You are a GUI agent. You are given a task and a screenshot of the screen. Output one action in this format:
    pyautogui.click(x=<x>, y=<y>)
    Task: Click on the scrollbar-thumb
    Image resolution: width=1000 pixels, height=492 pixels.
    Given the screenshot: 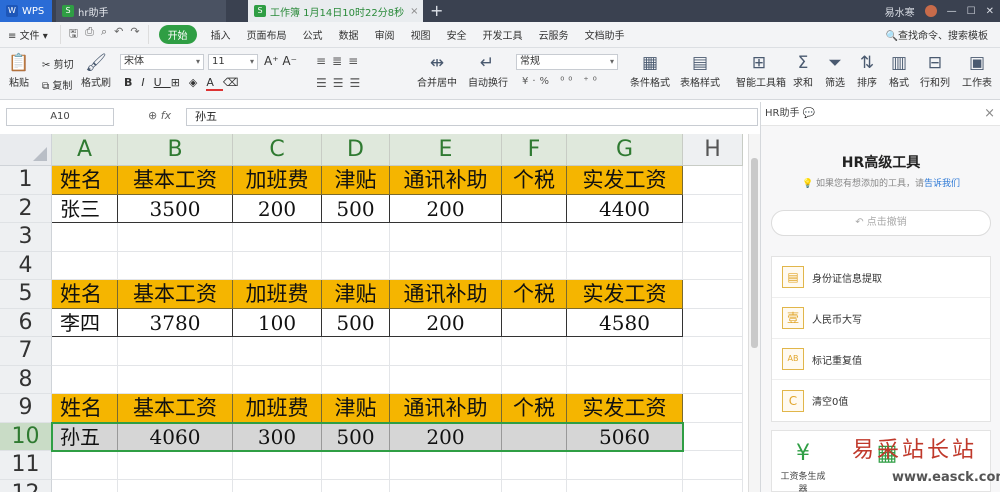 What is the action you would take?
    pyautogui.click(x=754, y=253)
    